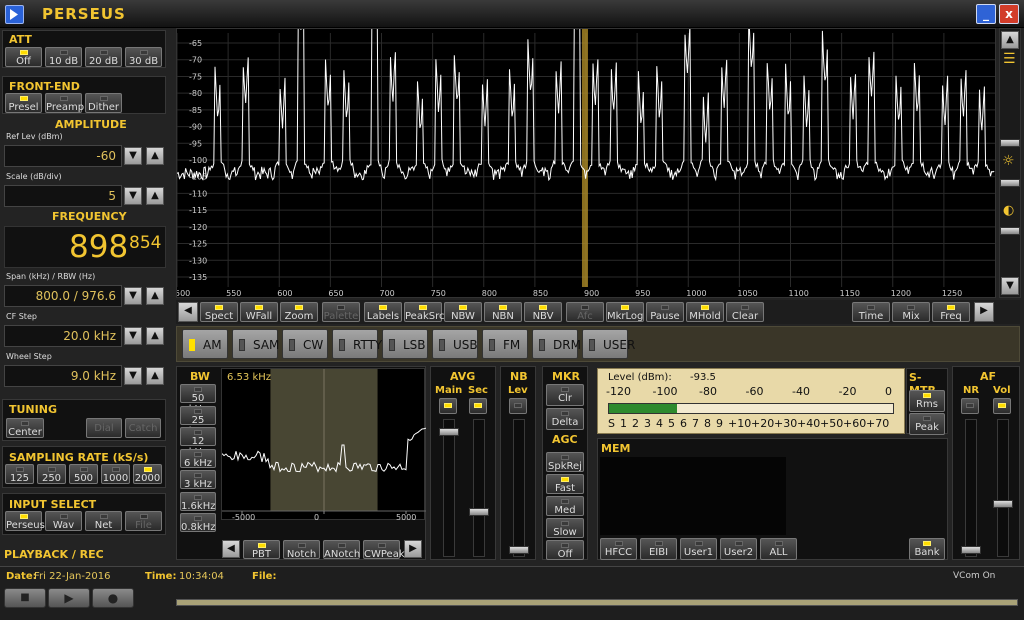  I want to click on sampling-125-button: 125, so click(19, 474).